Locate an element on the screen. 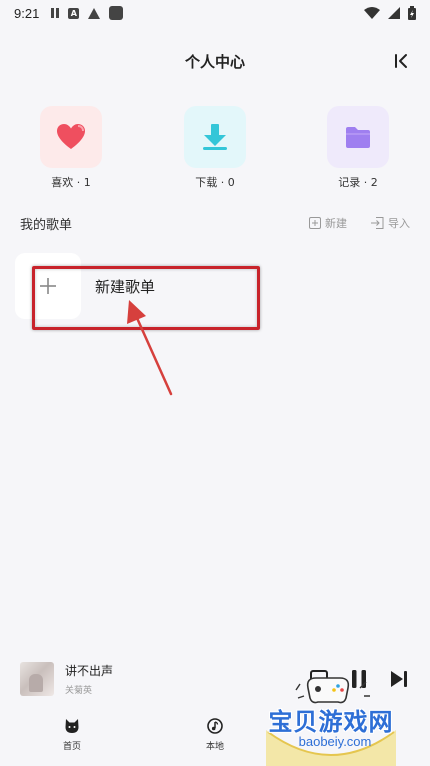  song-title: 讲不出声 is located at coordinates (89, 671).